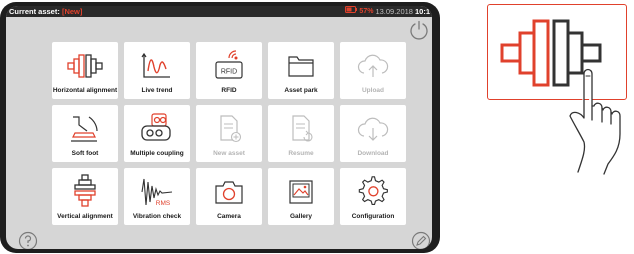 Image resolution: width=634 pixels, height=254 pixels. I want to click on tile-label: Resume, so click(301, 153).